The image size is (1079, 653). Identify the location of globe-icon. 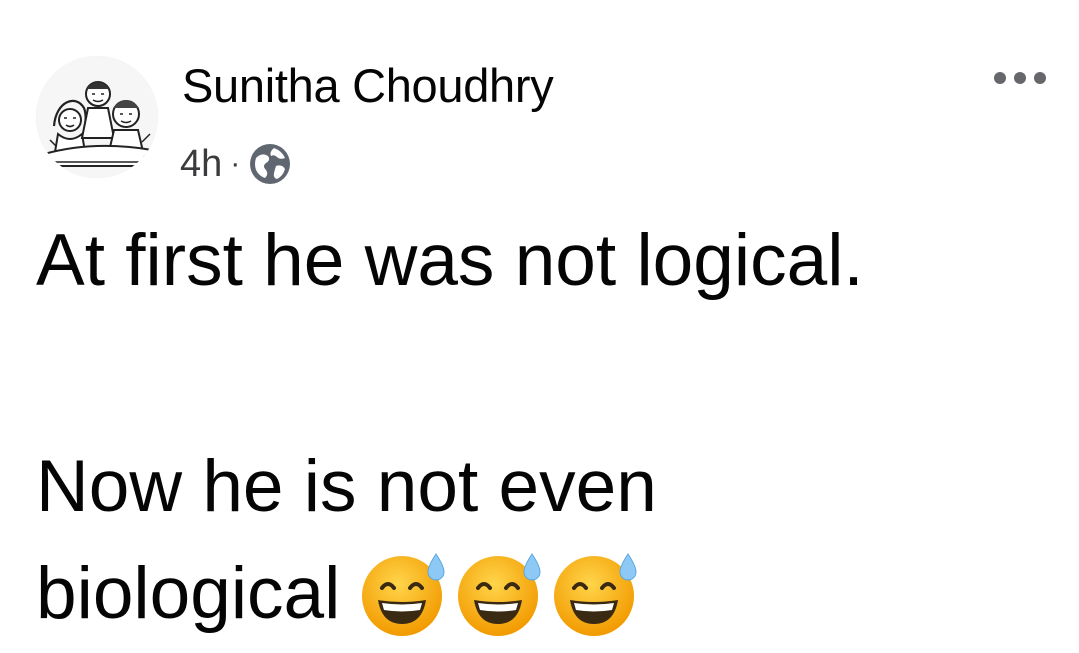
(270, 164).